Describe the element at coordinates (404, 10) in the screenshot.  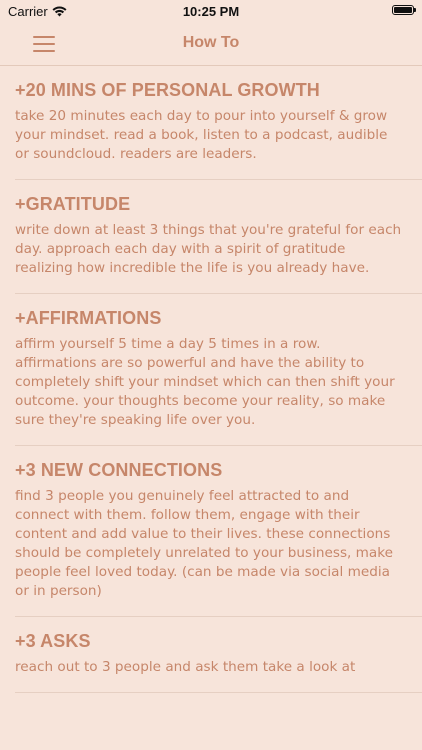
I see `battery-icon` at that location.